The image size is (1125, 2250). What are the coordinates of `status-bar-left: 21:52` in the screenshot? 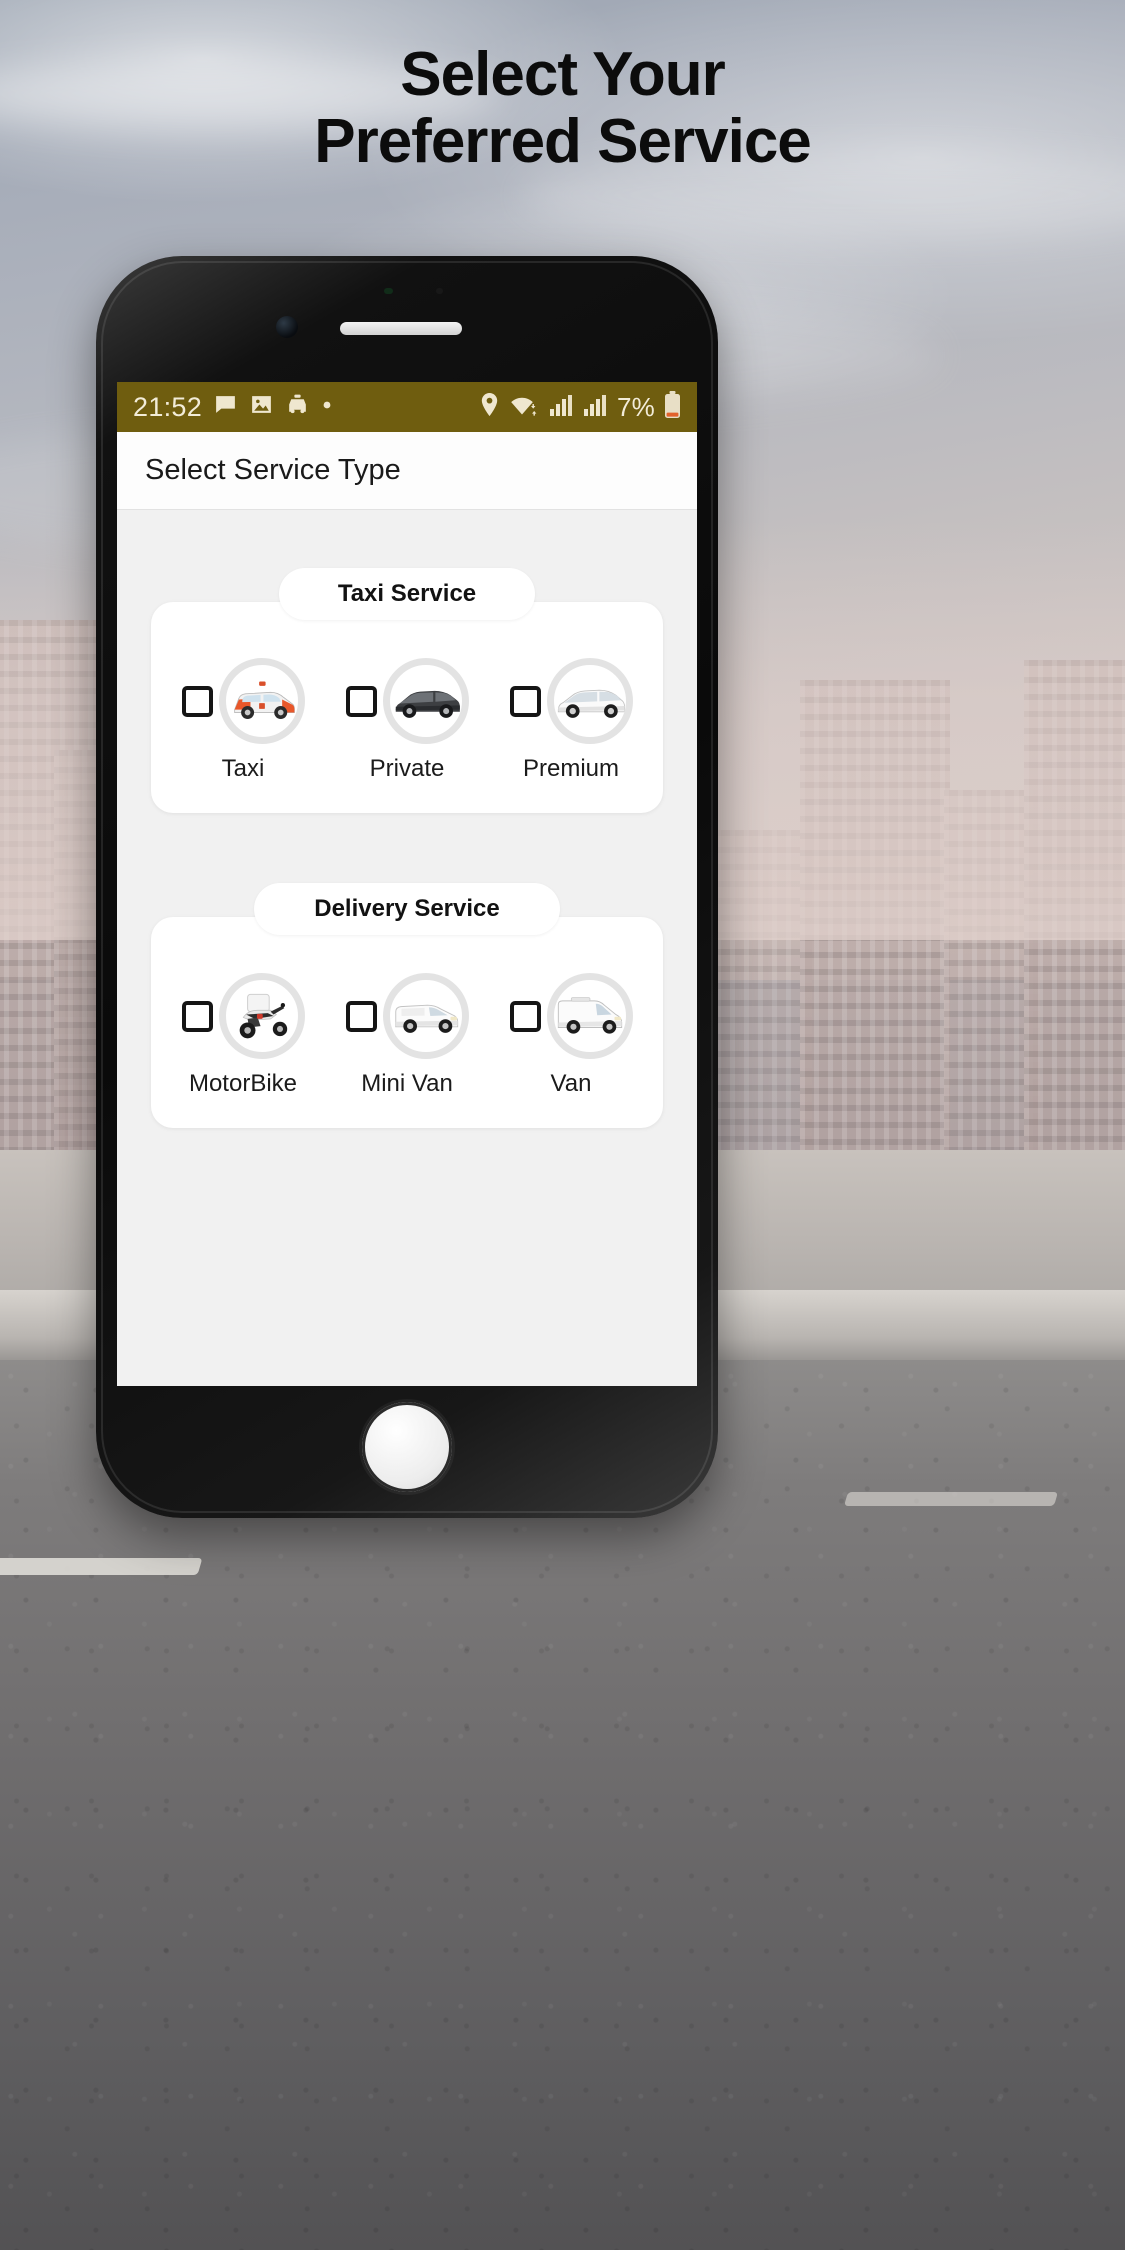 It's located at (233, 407).